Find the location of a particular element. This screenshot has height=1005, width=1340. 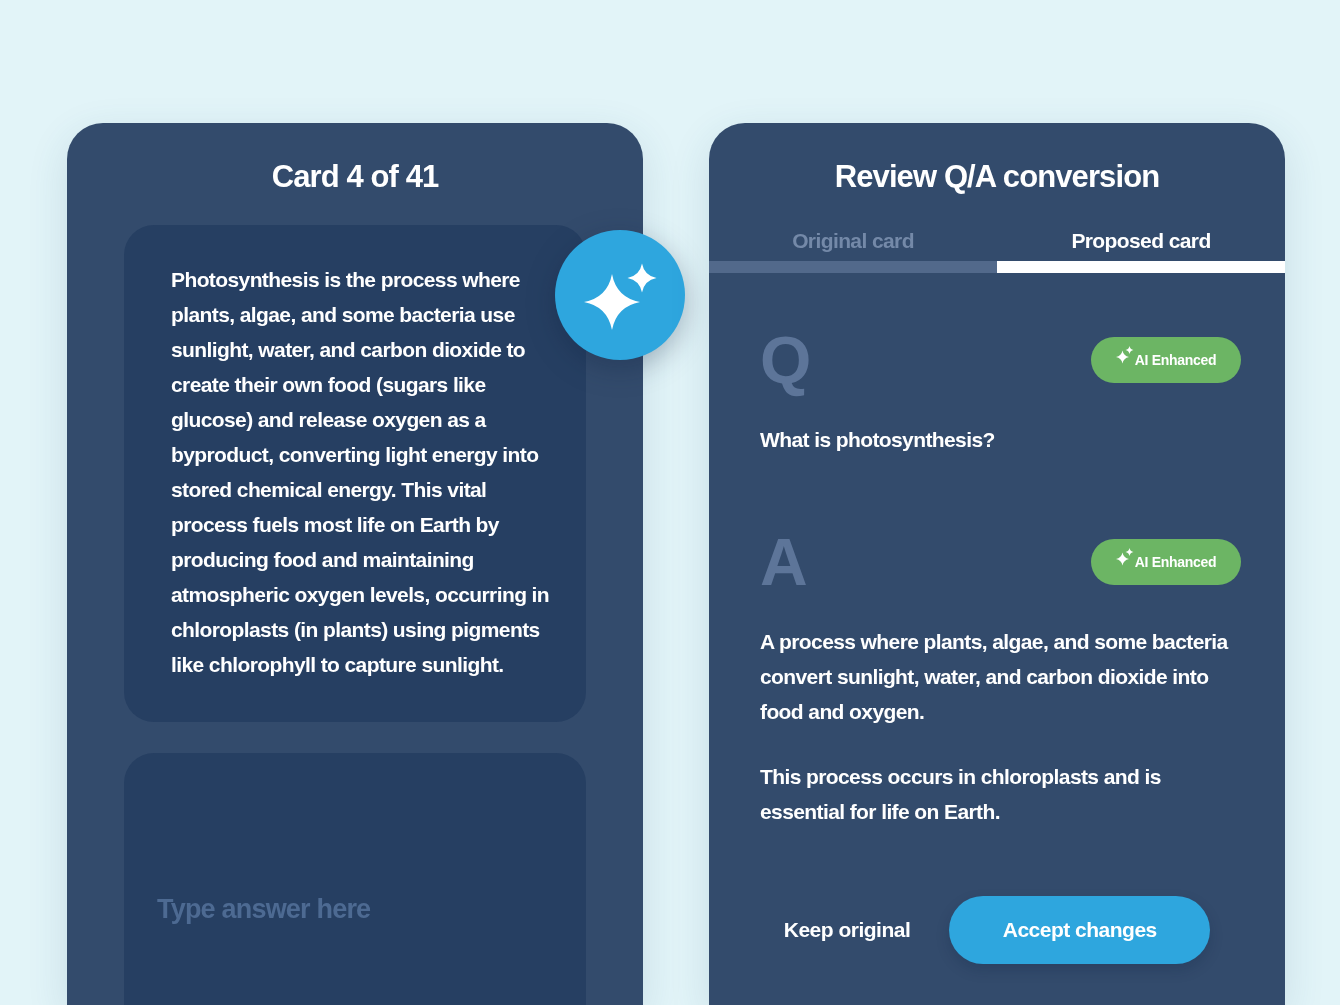

card-text: Photosynthesis is the process where plants, algae, and some bacteria use sunlight, water, and carbon dioxide to create their own food (sugars like glucose) and release oxygen as a byproduct, converting light energy into stored chemical energy. This vital process fuels most life on Earth by producing food and maintaining atmospheric oxygen levels, occurring in chloroplasts (in plants) using pigments like chlorophyll to capture sunlight. is located at coordinates (361, 472).